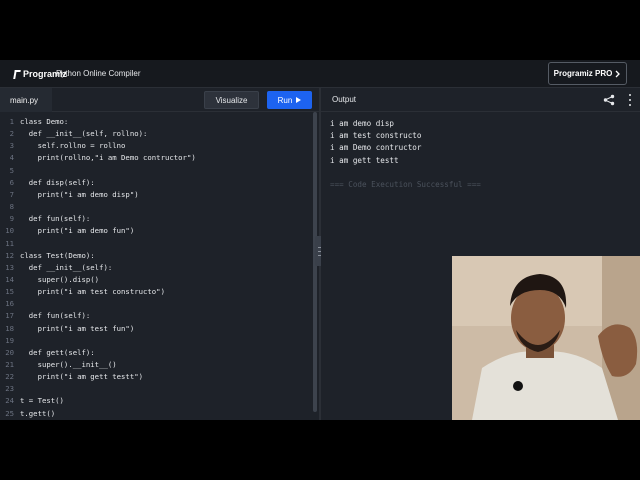 This screenshot has height=480, width=640. Describe the element at coordinates (68, 365) in the screenshot. I see `code-text: super().__init__()` at that location.